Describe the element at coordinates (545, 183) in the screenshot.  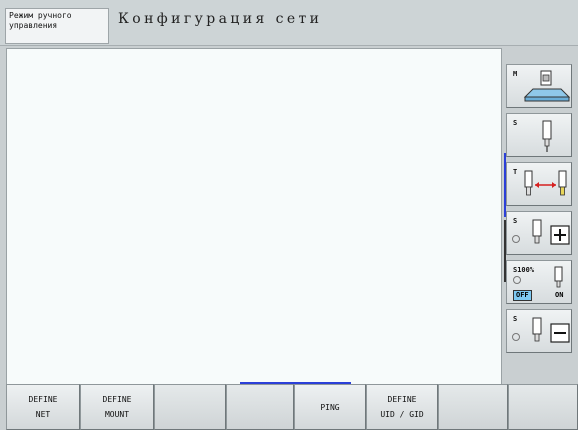
I see `tool-change-icon` at that location.